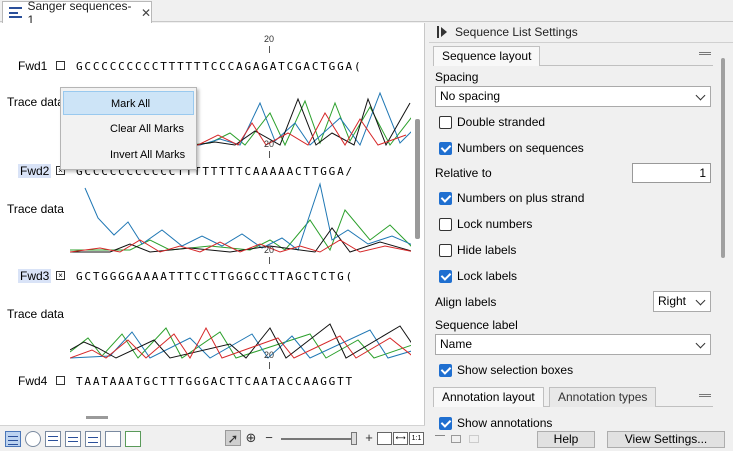 The image size is (733, 451). Describe the element at coordinates (573, 344) in the screenshot. I see `sequence-label-select: Name` at that location.